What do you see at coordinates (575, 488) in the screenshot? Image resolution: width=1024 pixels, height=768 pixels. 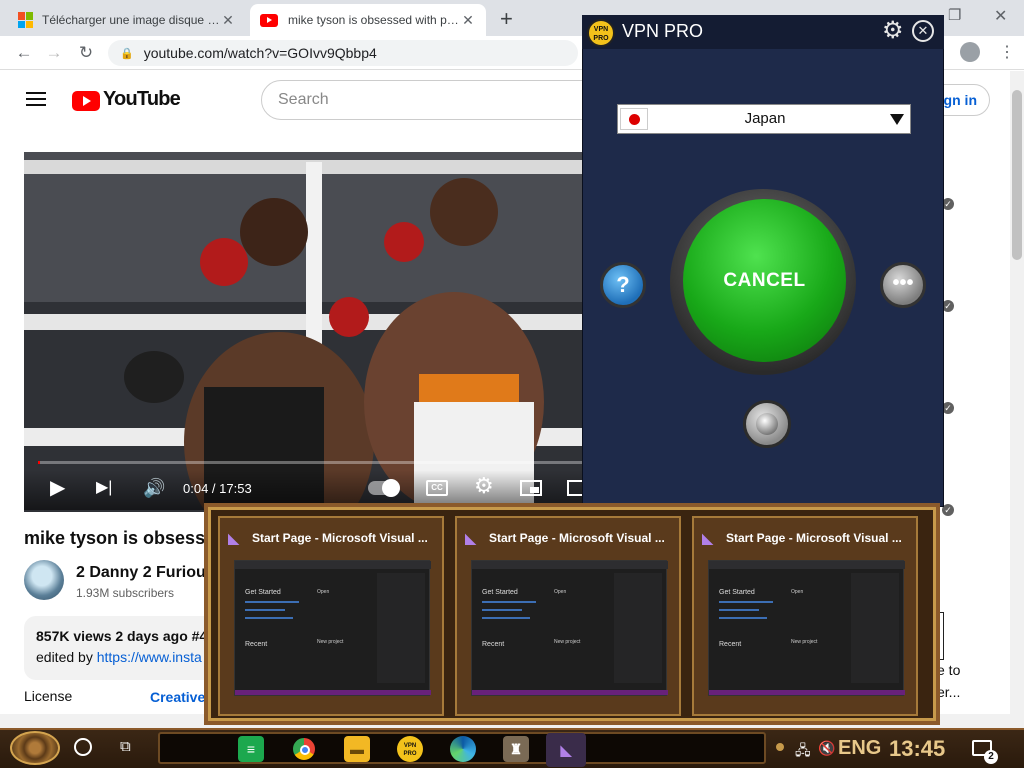 I see `theater-mode-icon` at bounding box center [575, 488].